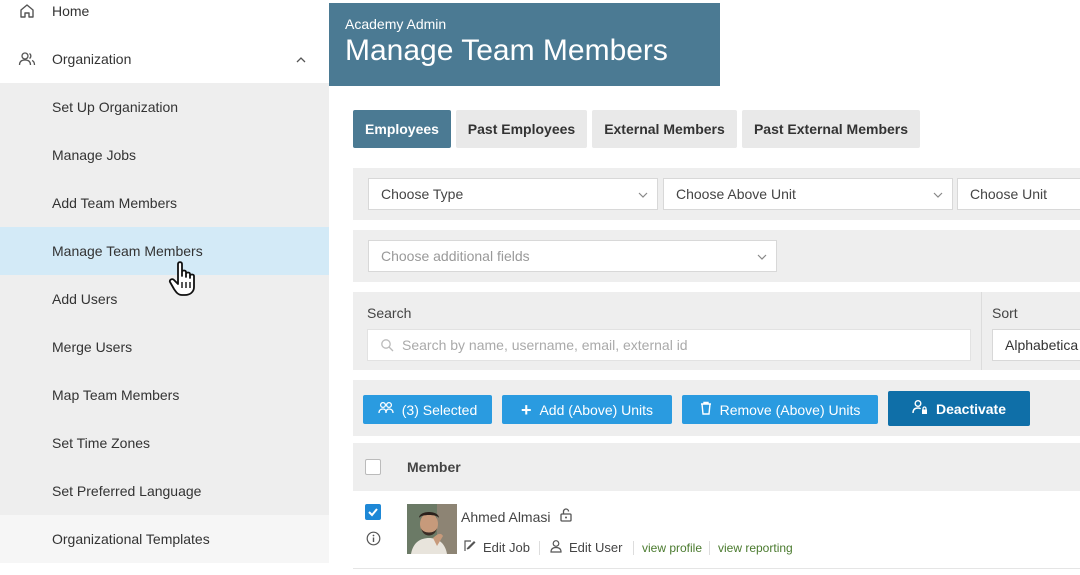 This screenshot has height=575, width=1080. Describe the element at coordinates (386, 409) in the screenshot. I see `group-icon` at that location.